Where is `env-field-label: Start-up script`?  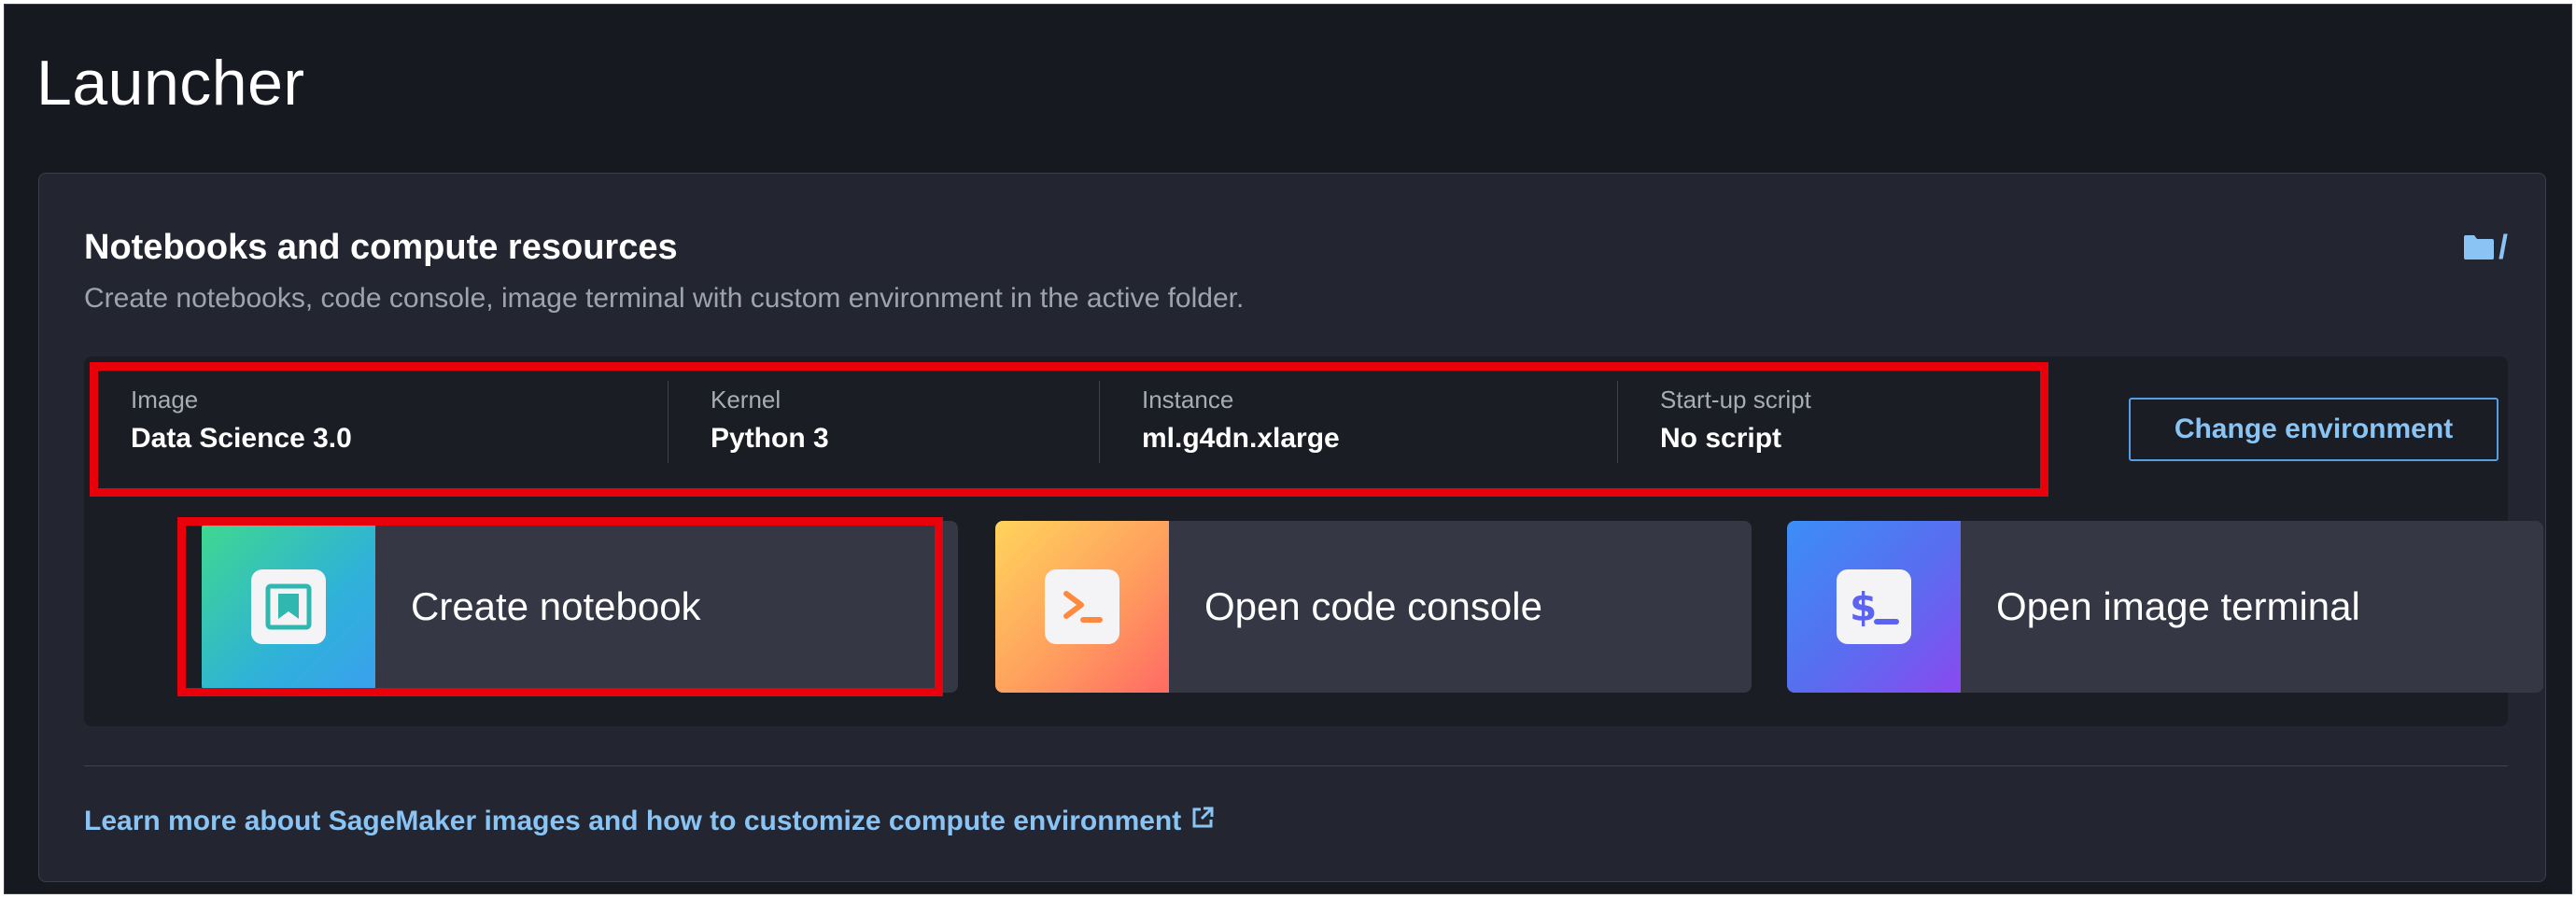 env-field-label: Start-up script is located at coordinates (1735, 400).